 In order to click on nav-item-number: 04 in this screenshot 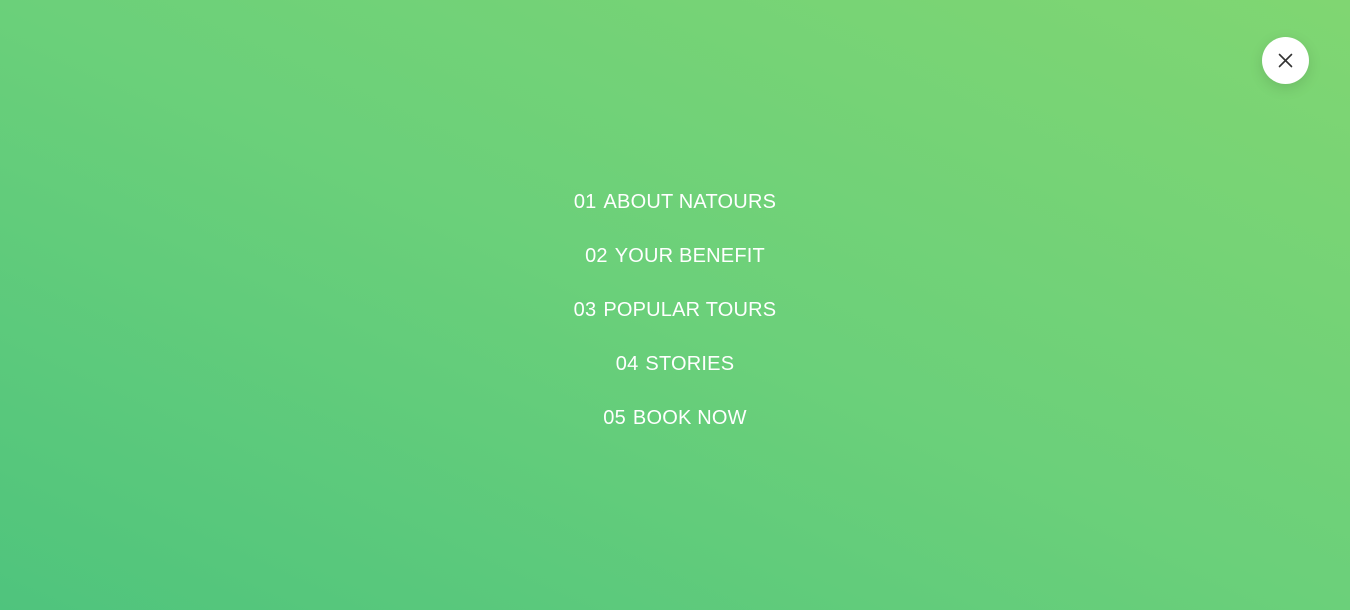, I will do `click(627, 364)`.